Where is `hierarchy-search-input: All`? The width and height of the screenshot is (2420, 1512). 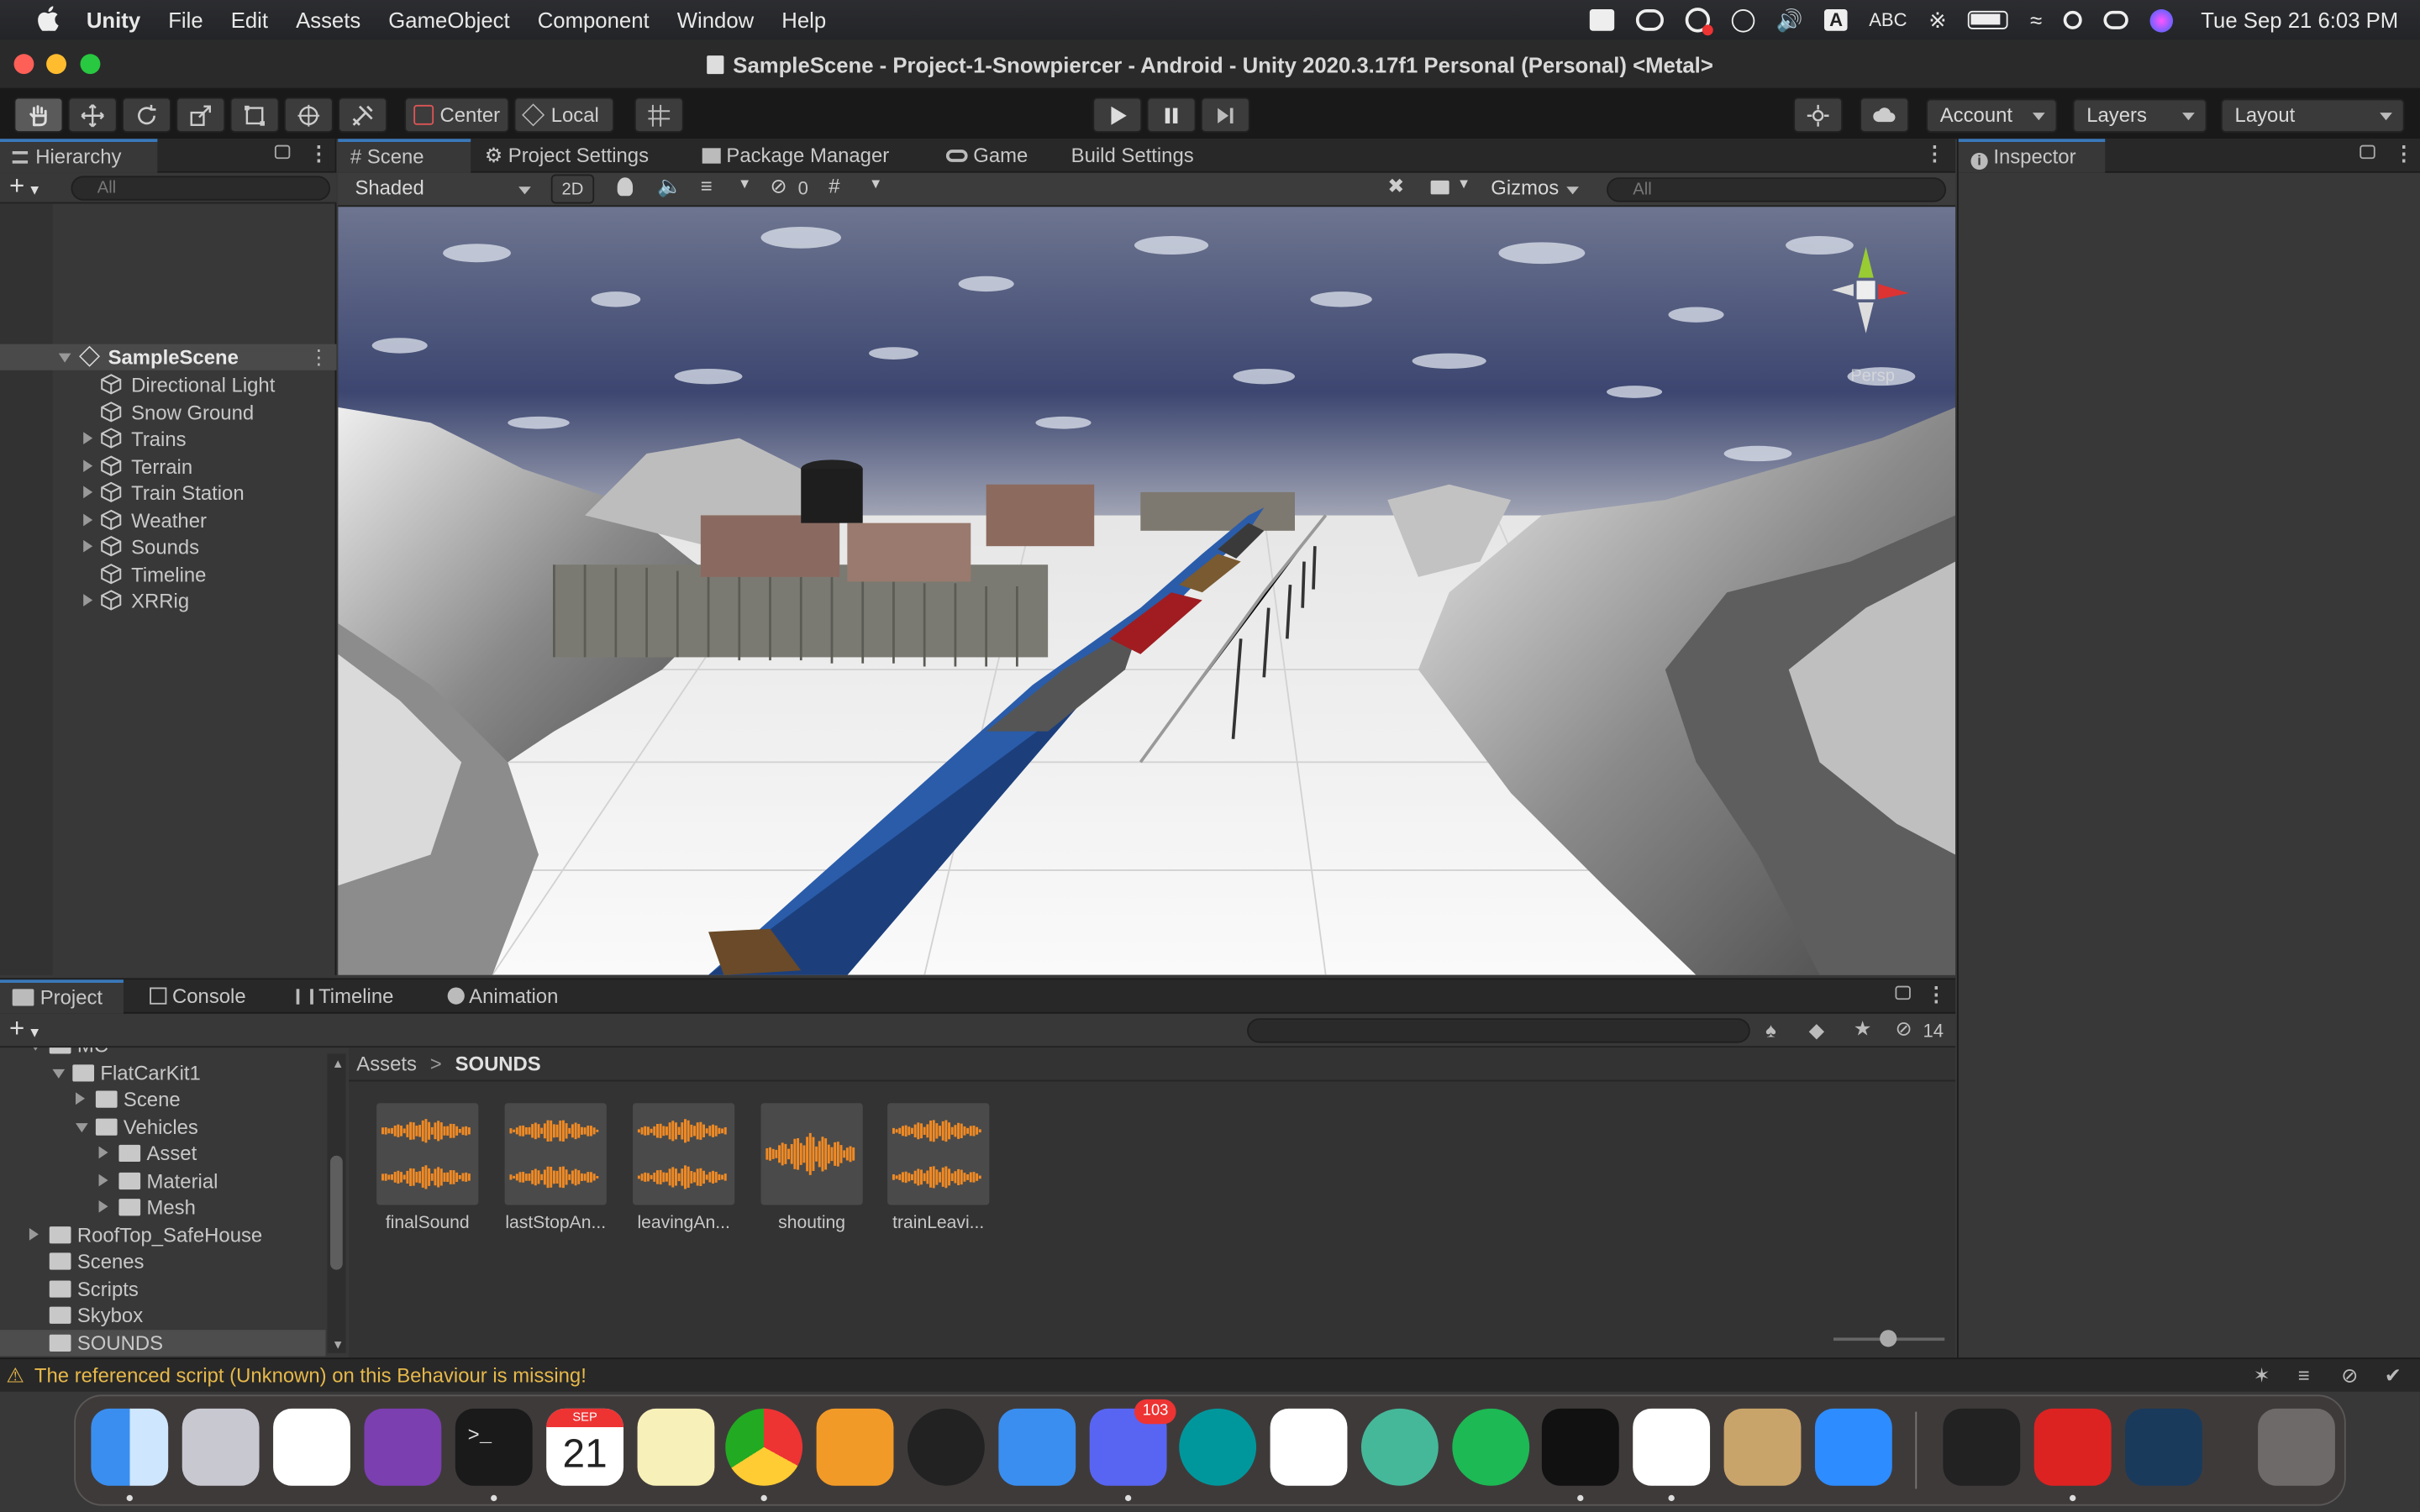
hierarchy-search-input: All is located at coordinates (201, 188).